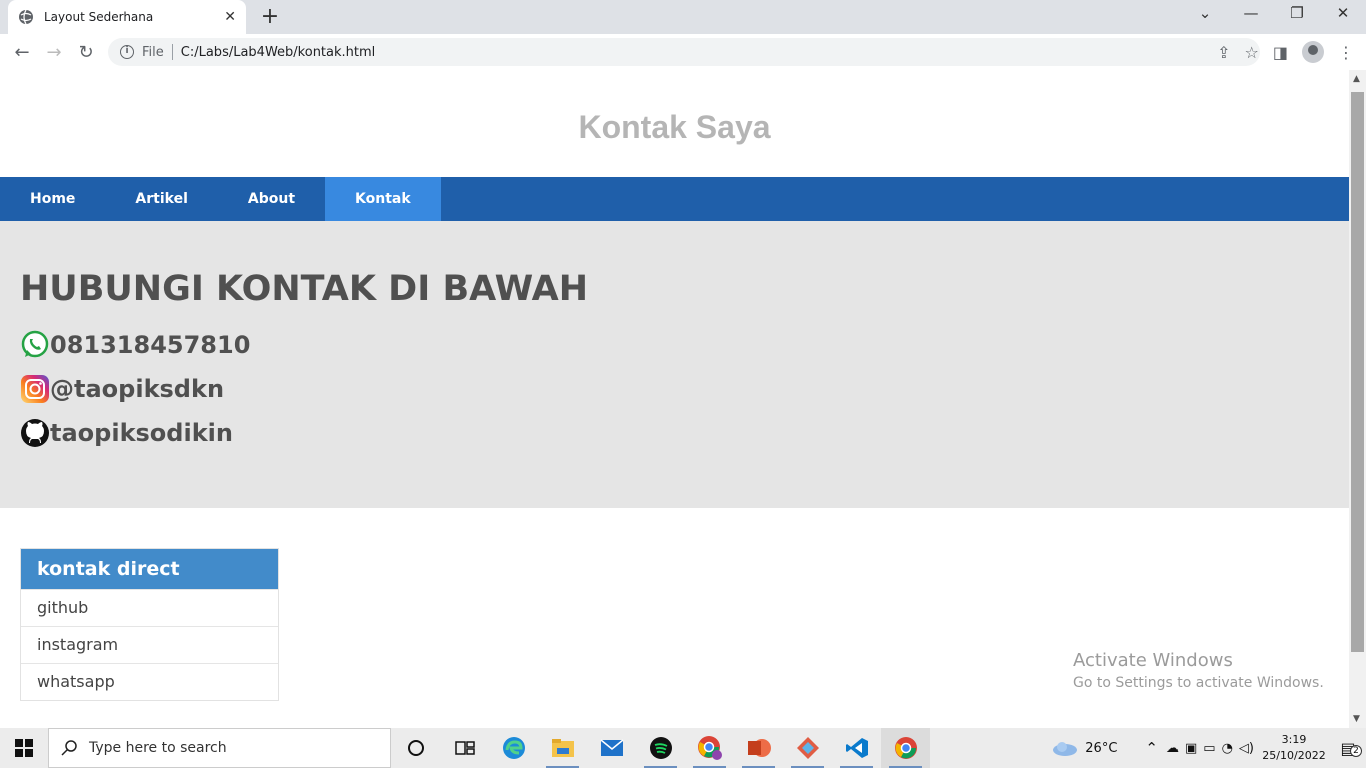 This screenshot has width=1366, height=768. What do you see at coordinates (1172, 748) in the screenshot?
I see `tray-app-icon: ☁` at bounding box center [1172, 748].